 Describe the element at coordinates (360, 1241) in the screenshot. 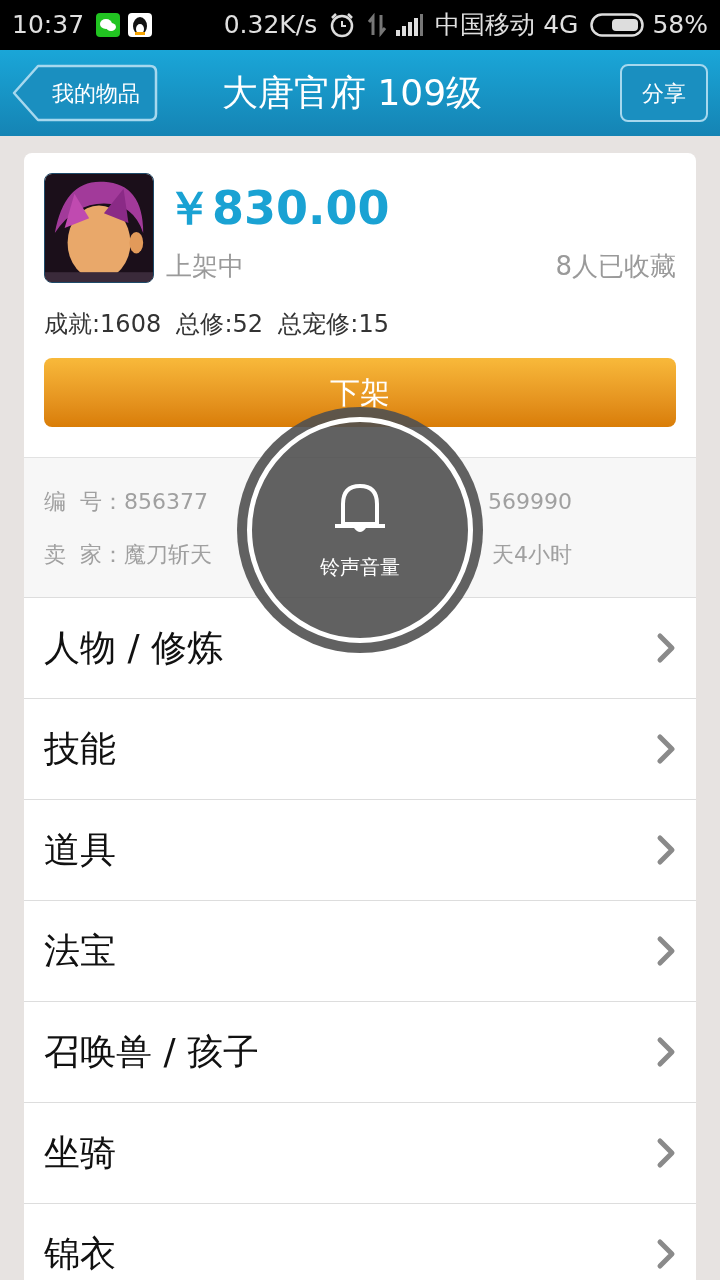

I see `section-row: 锦衣` at that location.